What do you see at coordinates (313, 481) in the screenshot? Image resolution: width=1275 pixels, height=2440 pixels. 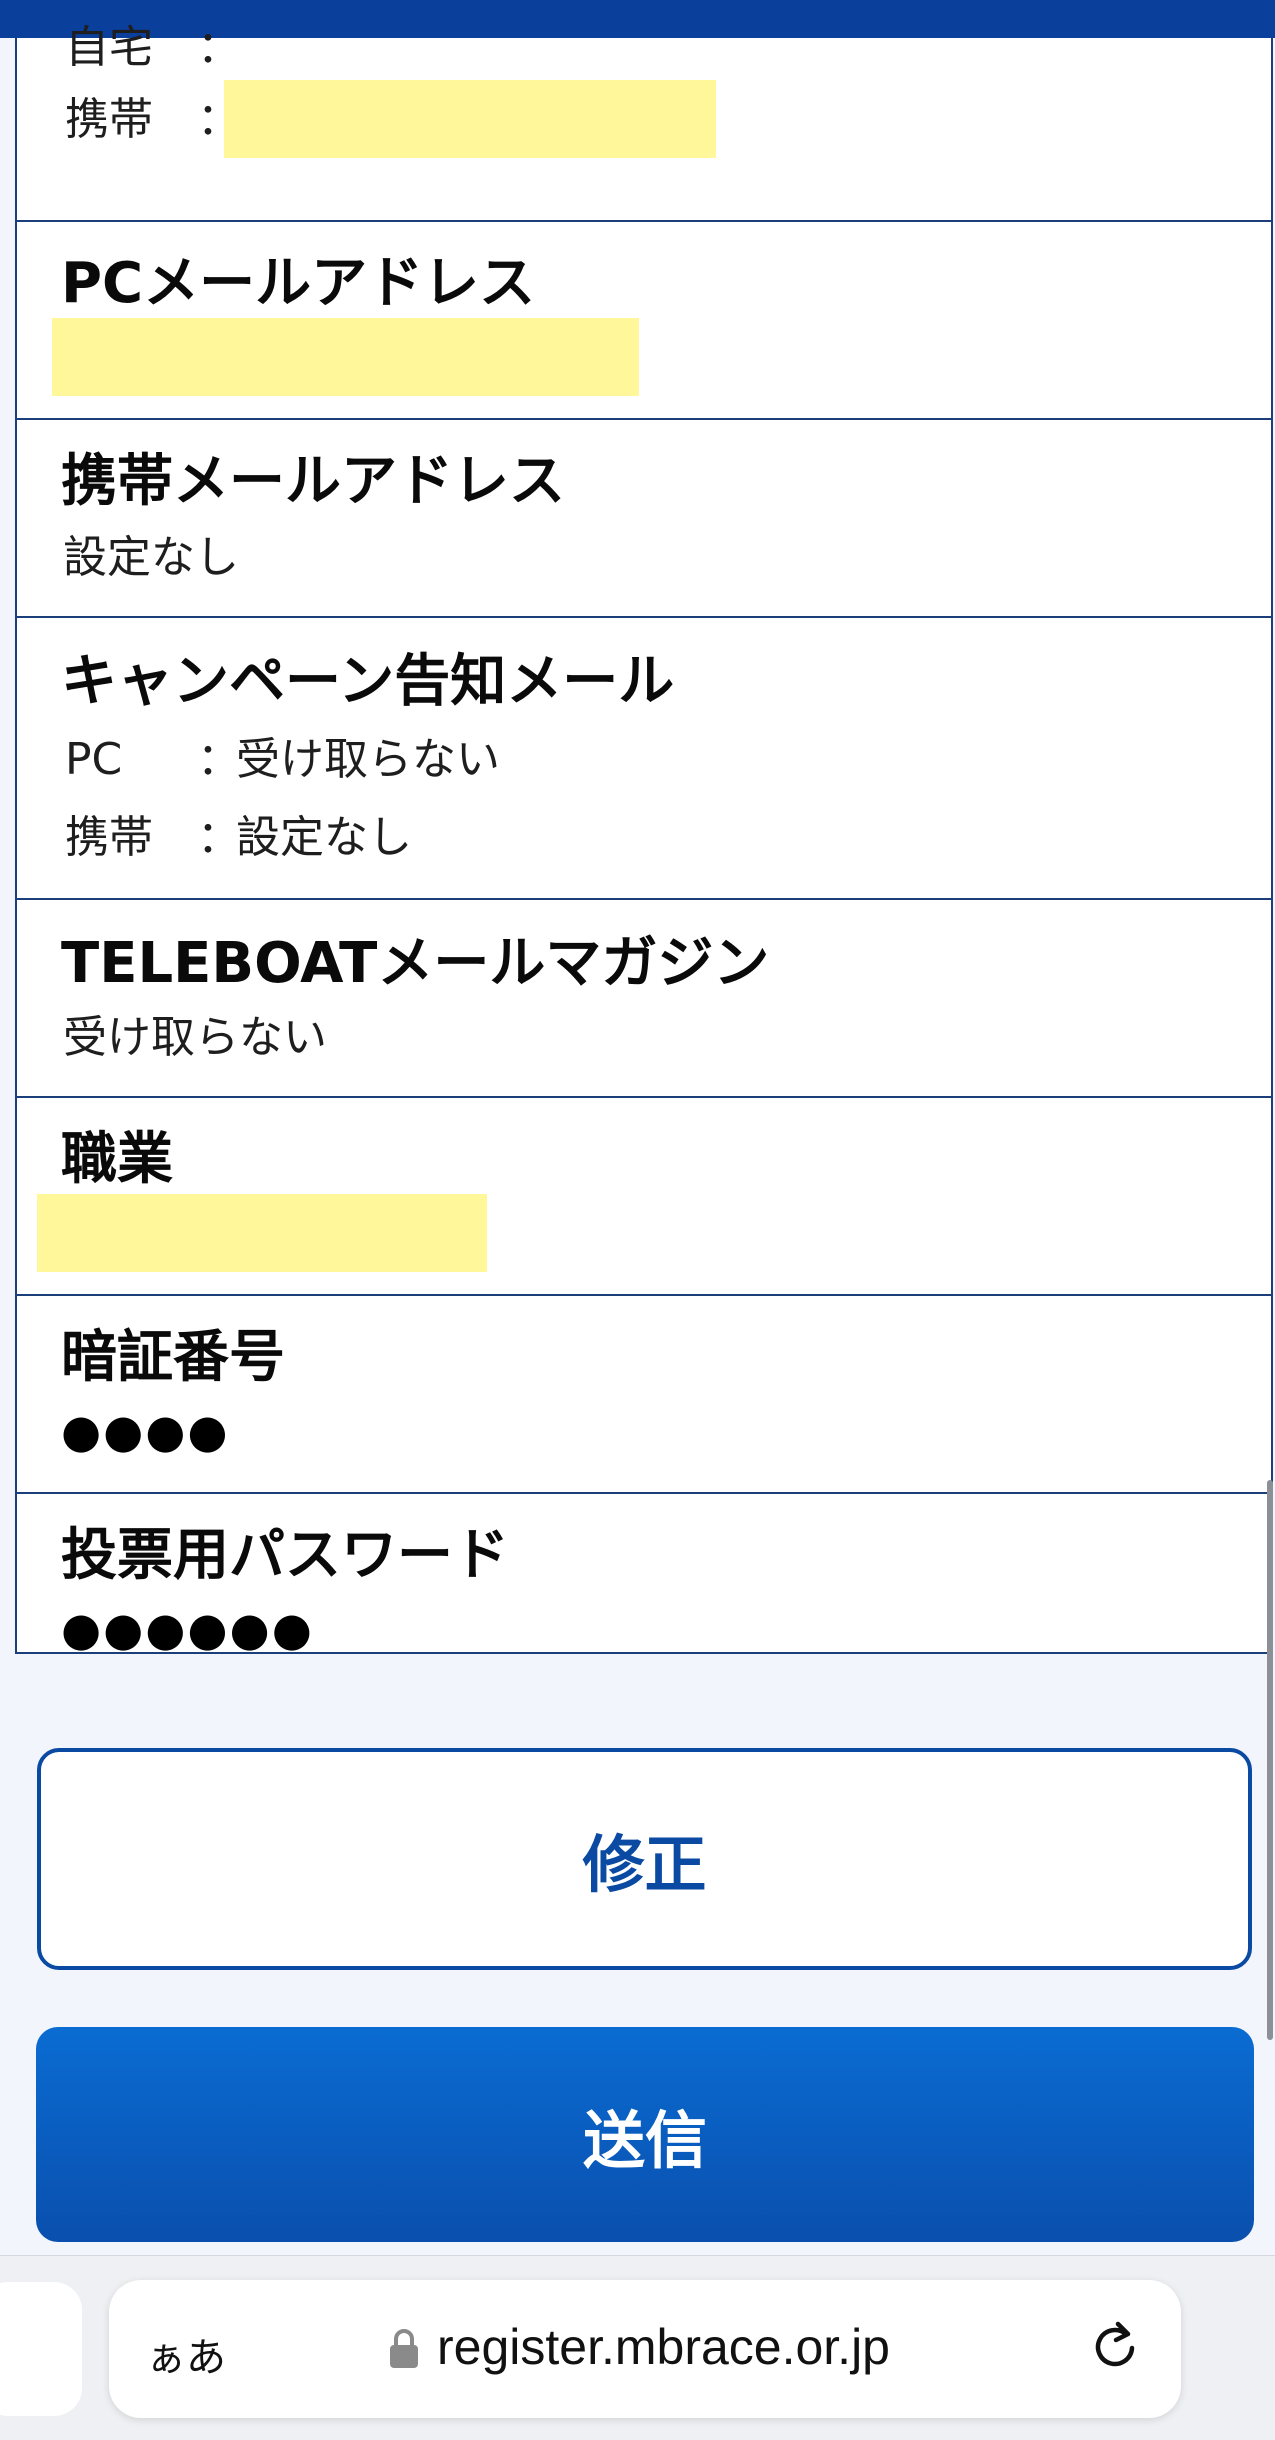 I see `mobile-email-label: 携帯メールアドレス` at bounding box center [313, 481].